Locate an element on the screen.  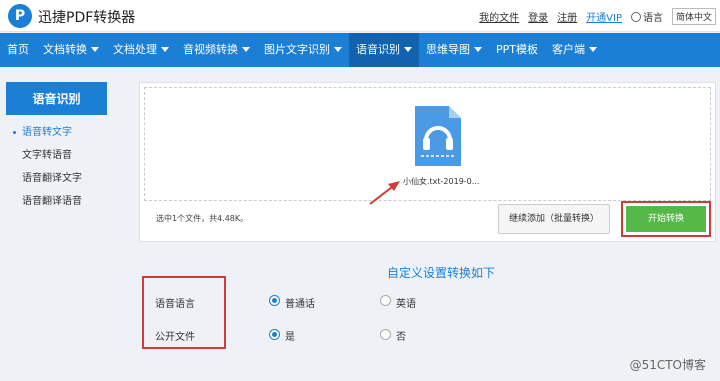
top-links: 我的文件 登录 注册 开通VIP 语言 简体中文 is located at coordinates (597, 16).